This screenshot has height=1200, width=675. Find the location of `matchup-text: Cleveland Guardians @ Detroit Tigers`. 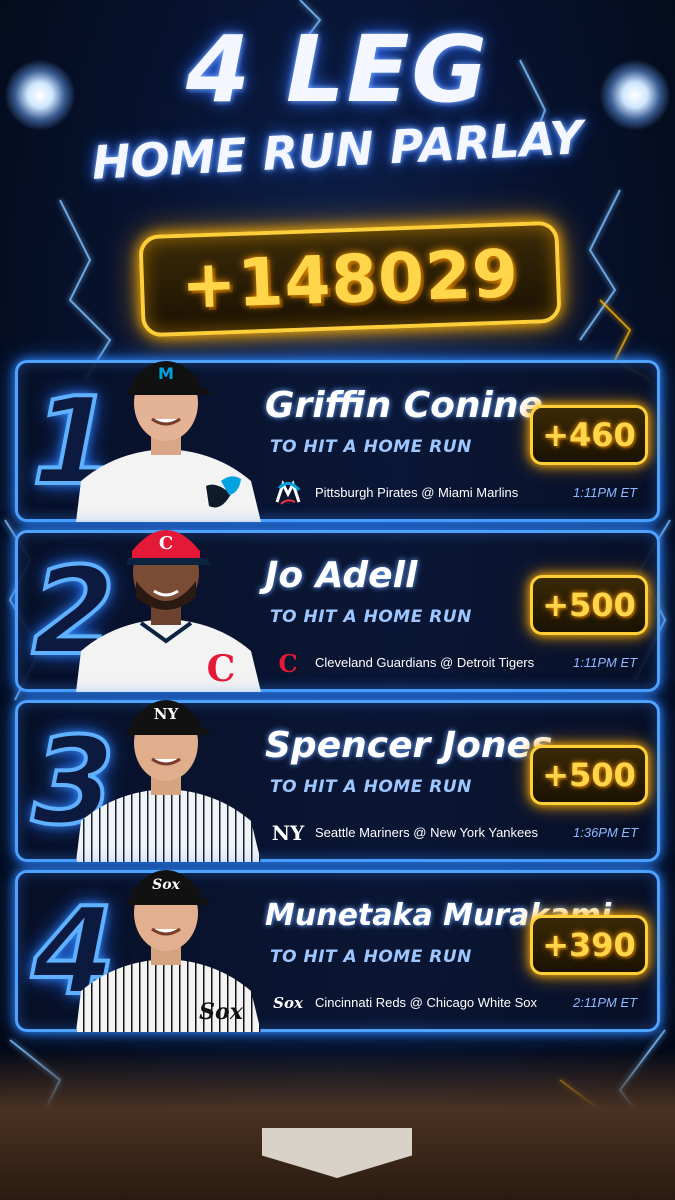

matchup-text: Cleveland Guardians @ Detroit Tigers is located at coordinates (425, 662).